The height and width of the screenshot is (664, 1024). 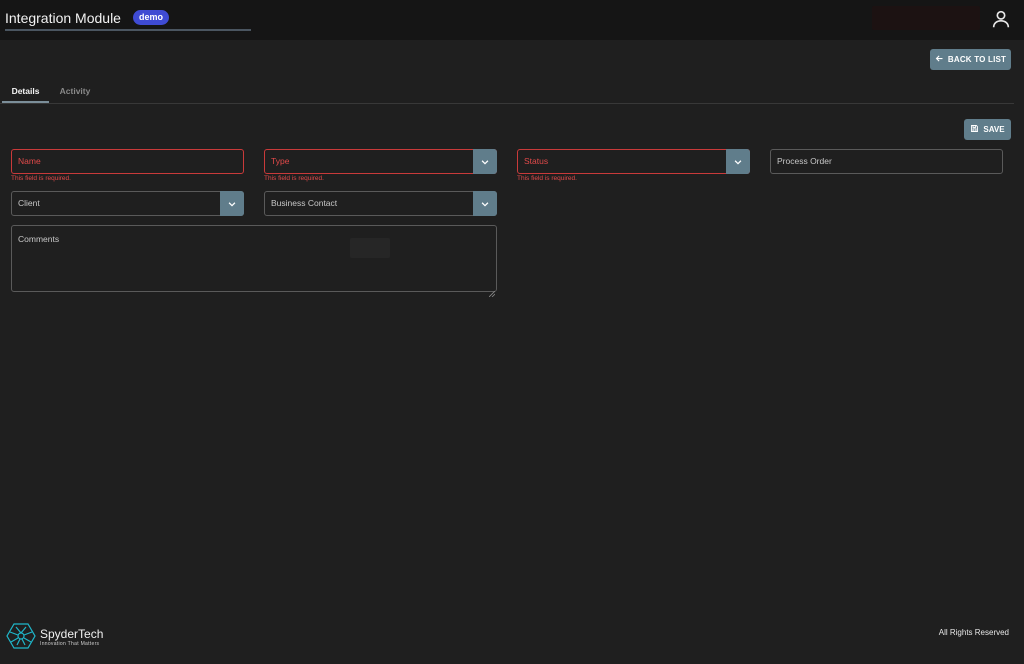 I want to click on tab-details: Details, so click(x=25, y=91).